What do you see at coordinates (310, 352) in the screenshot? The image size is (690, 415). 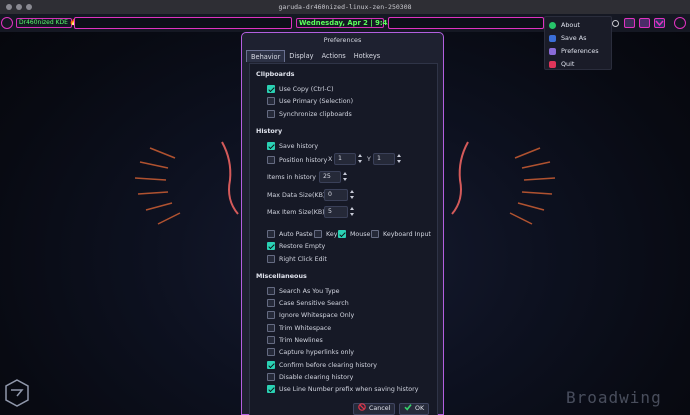 I see `capture-hyperlinks-option: Capture hyperlinks only` at bounding box center [310, 352].